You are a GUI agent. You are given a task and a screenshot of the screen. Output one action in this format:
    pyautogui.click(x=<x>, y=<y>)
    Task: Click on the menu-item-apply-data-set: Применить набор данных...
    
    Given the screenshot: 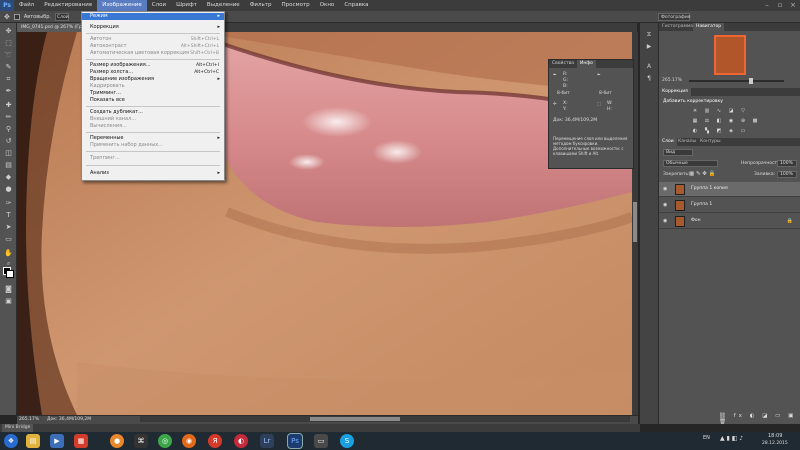 What is the action you would take?
    pyautogui.click(x=153, y=145)
    